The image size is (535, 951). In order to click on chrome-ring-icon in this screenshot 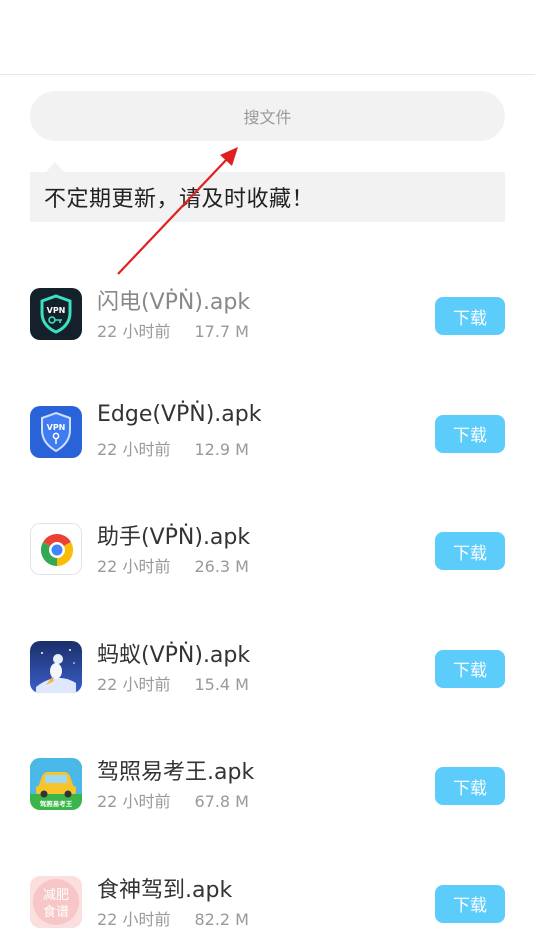, I will do `click(56, 549)`.